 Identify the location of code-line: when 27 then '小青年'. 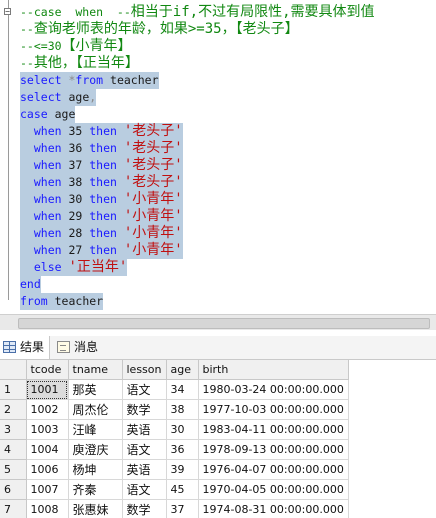
(197, 250).